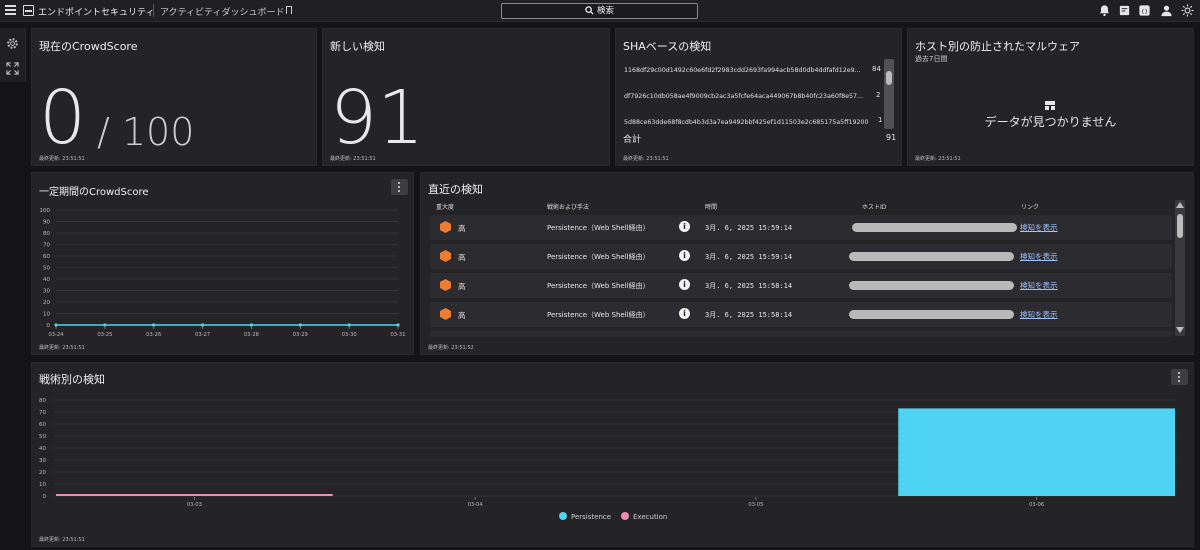 This screenshot has width=1200, height=550. What do you see at coordinates (1187, 10) in the screenshot?
I see `sun-icon` at bounding box center [1187, 10].